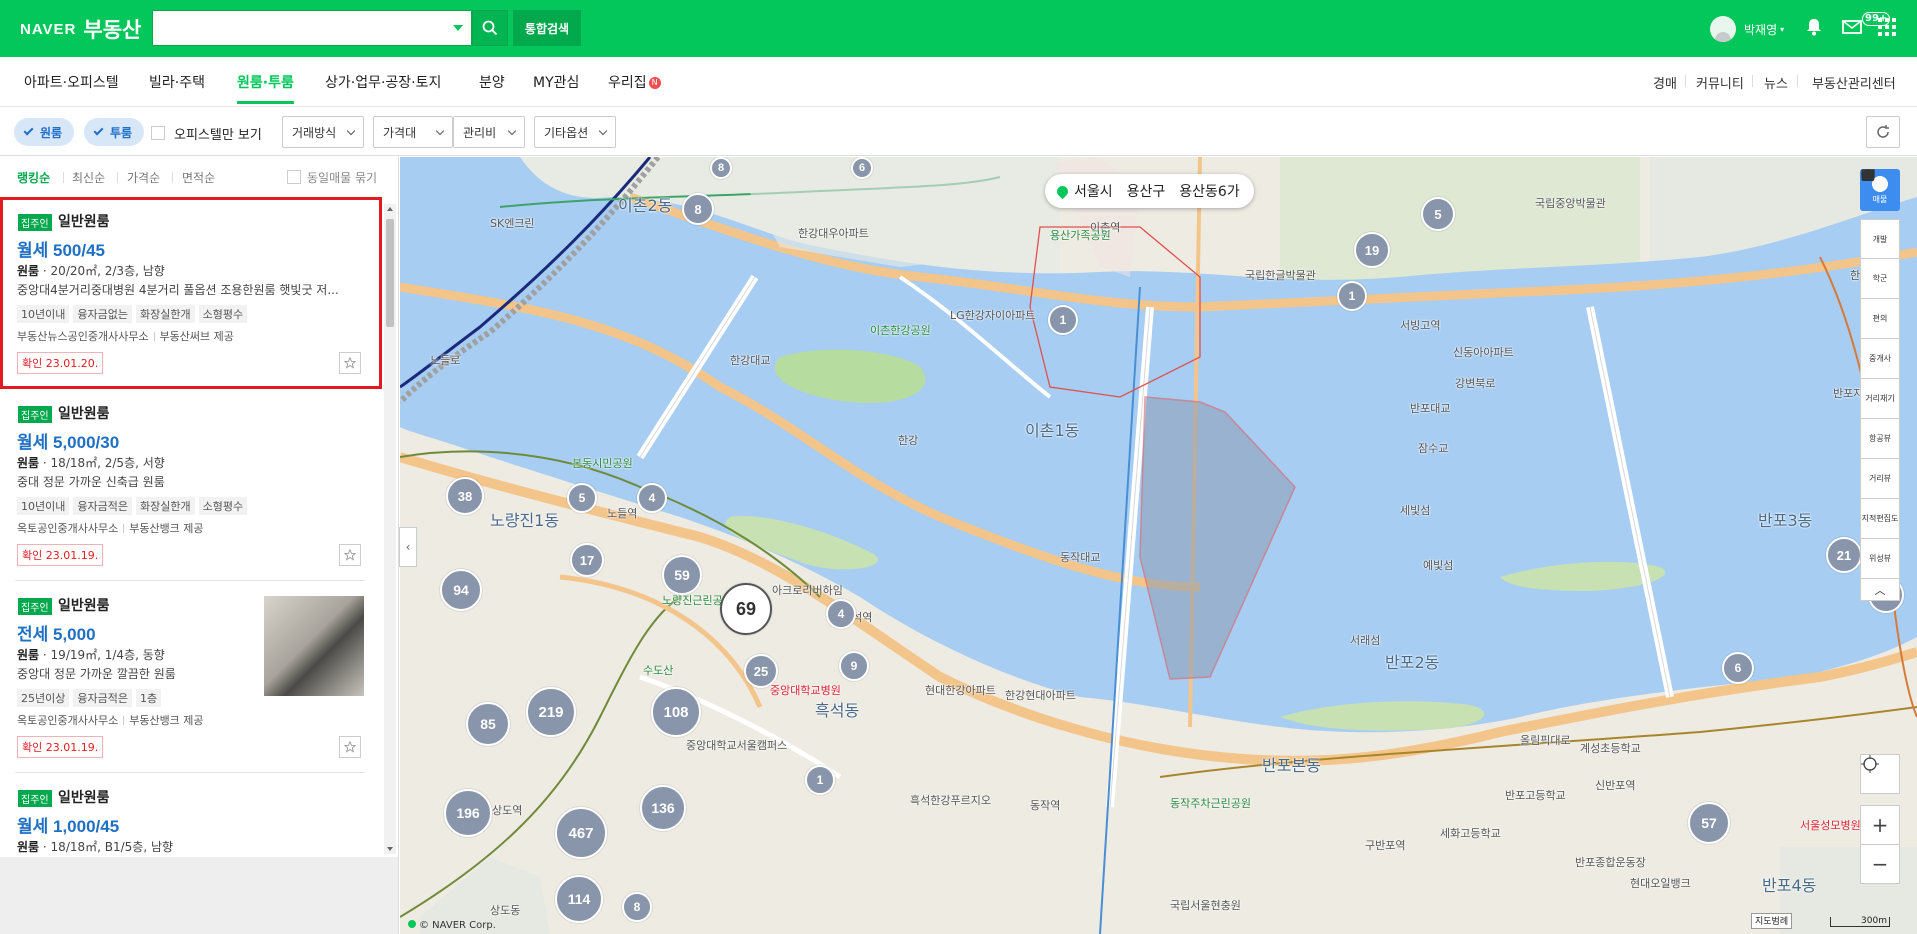 Image resolution: width=1917 pixels, height=934 pixels. Describe the element at coordinates (1776, 82) in the screenshot. I see `nav-news: 뉴스` at that location.